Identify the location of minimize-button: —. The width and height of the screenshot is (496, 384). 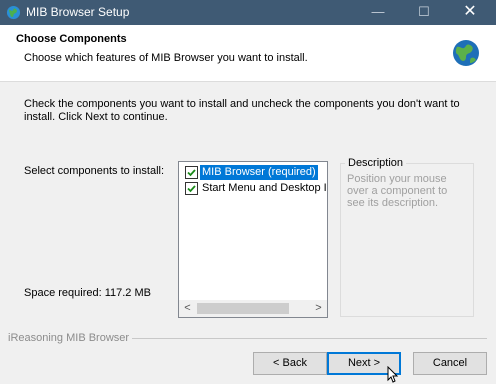
(378, 12).